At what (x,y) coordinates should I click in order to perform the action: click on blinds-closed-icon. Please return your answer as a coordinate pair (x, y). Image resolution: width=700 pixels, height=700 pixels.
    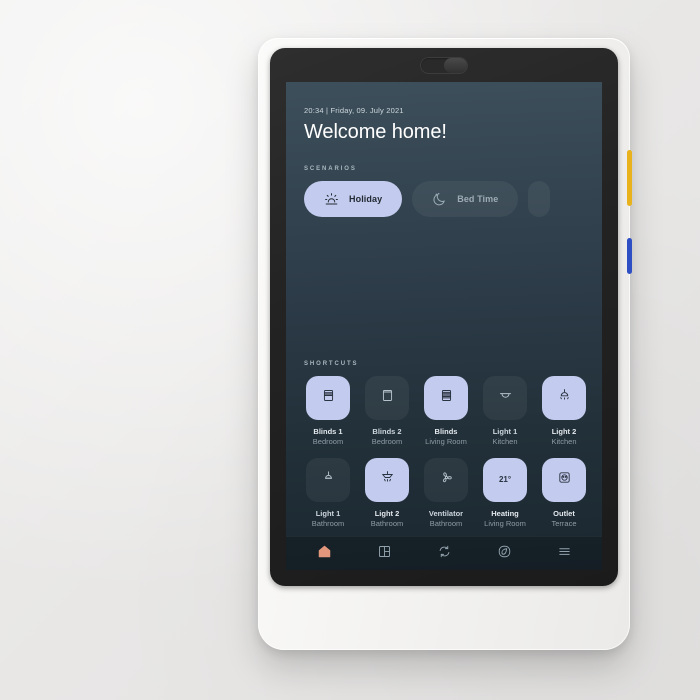
    Looking at the image, I should click on (446, 398).